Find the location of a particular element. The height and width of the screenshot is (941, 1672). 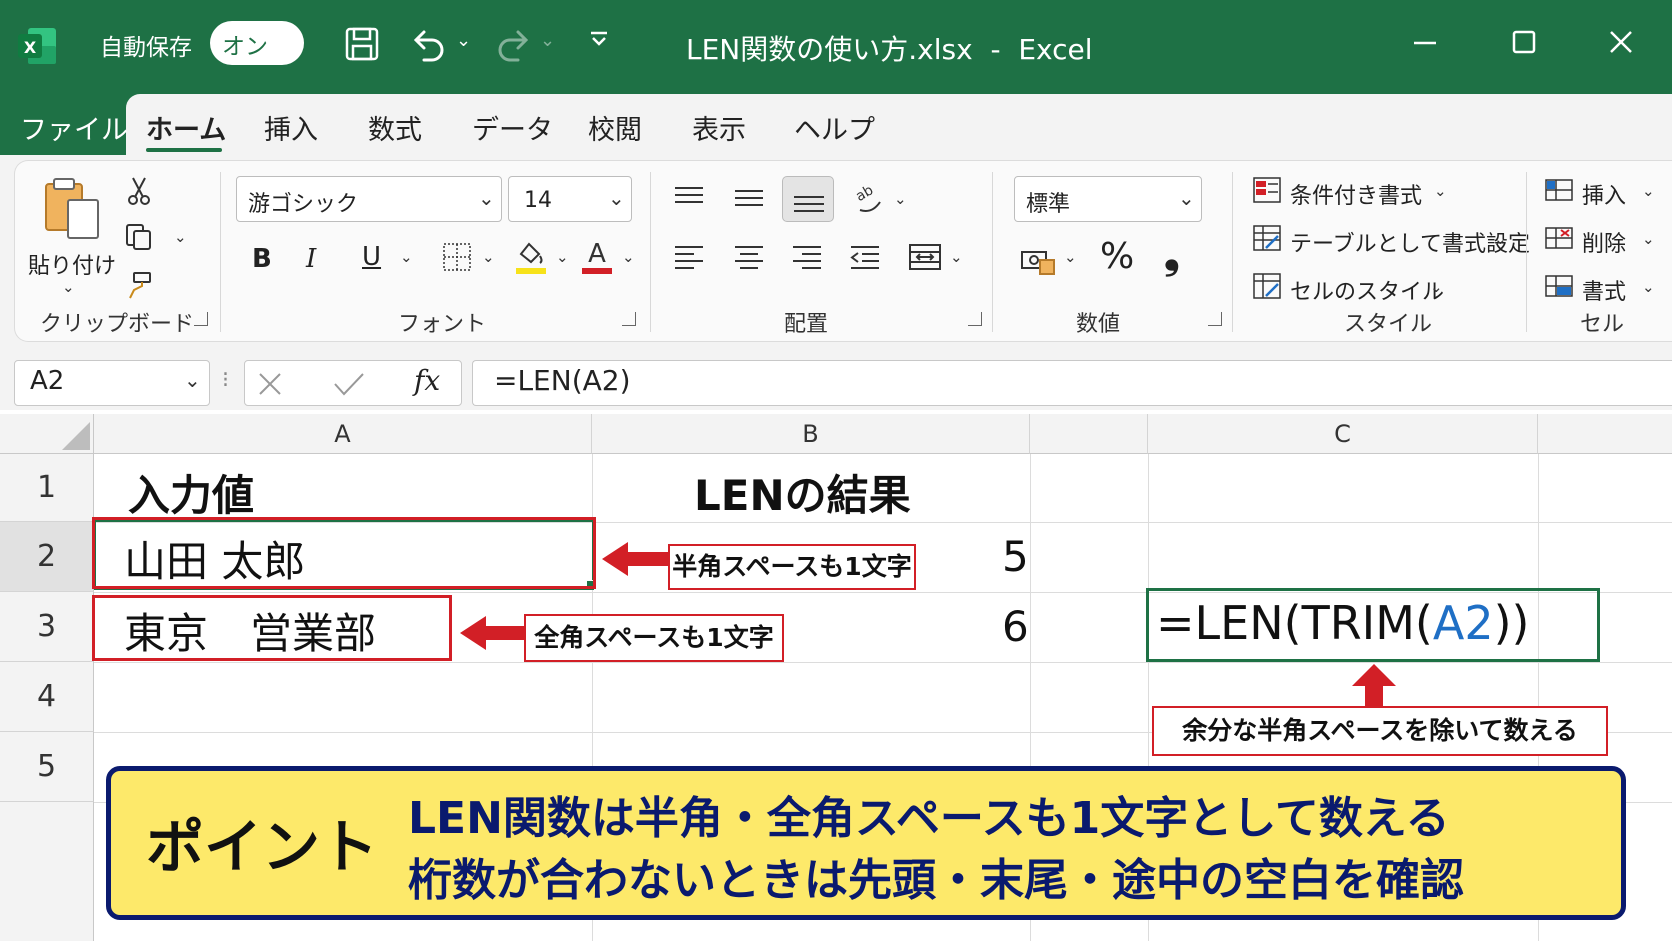

format-as-table-icon is located at coordinates (1267, 240).